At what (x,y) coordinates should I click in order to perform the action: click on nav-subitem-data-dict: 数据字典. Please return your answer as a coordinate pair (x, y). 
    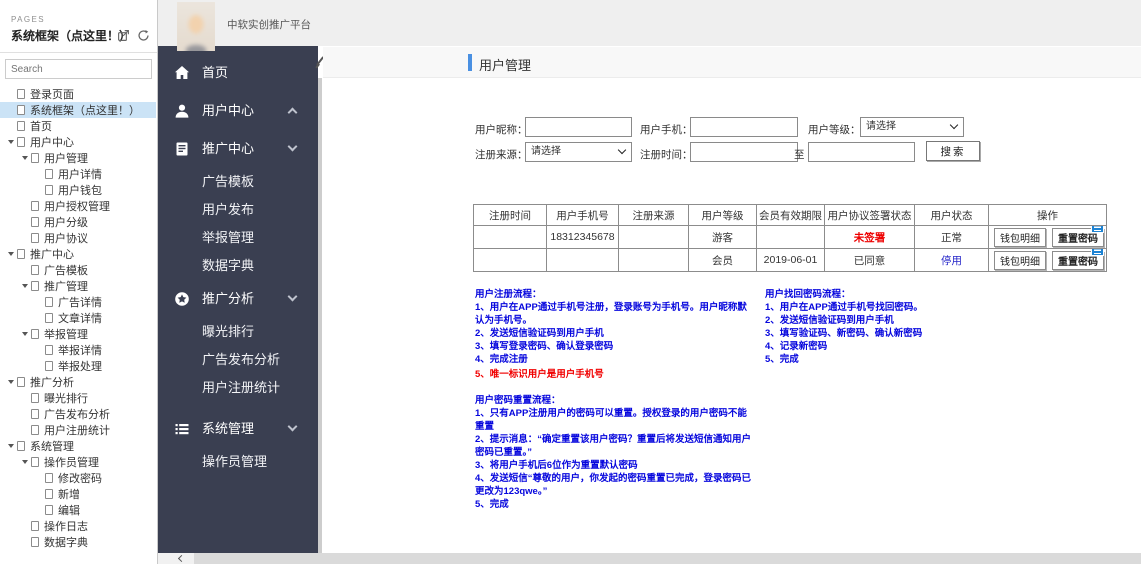
    Looking at the image, I should click on (238, 266).